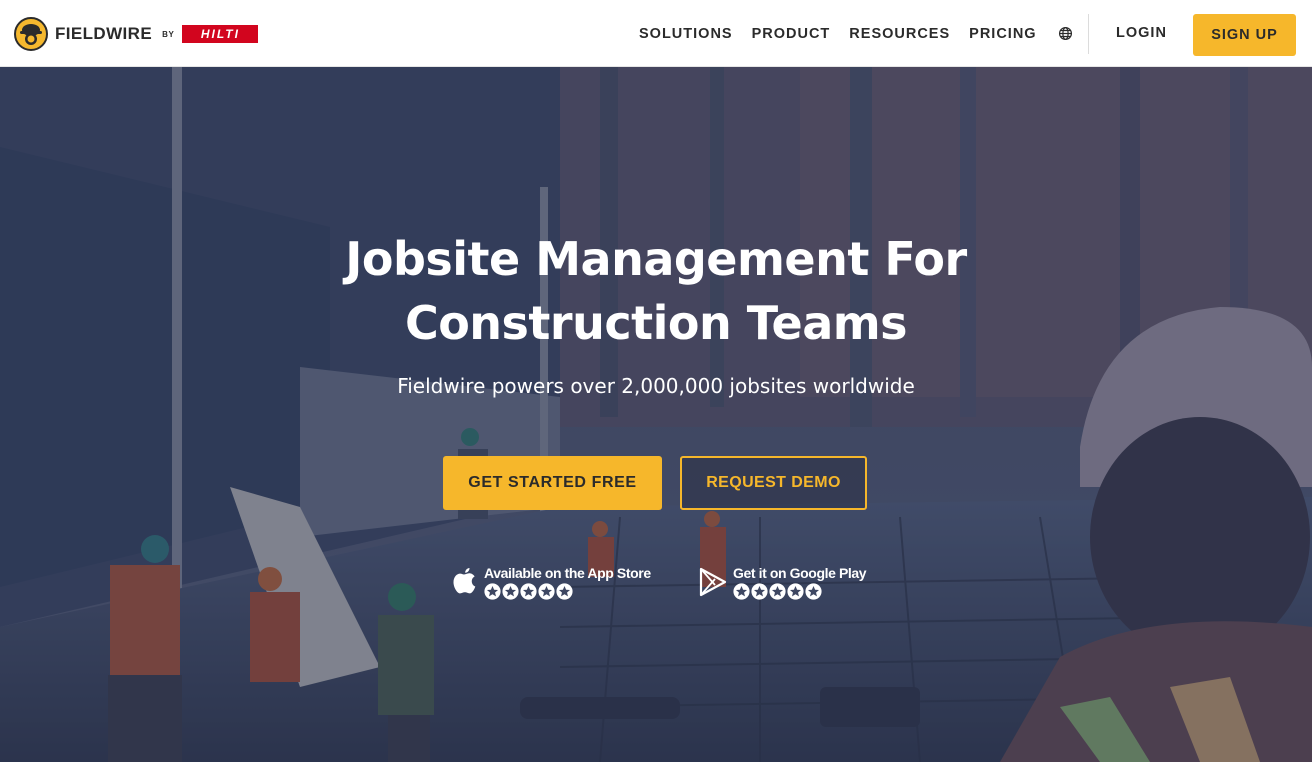 Image resolution: width=1312 pixels, height=762 pixels. Describe the element at coordinates (713, 582) in the screenshot. I see `google-play-icon` at that location.